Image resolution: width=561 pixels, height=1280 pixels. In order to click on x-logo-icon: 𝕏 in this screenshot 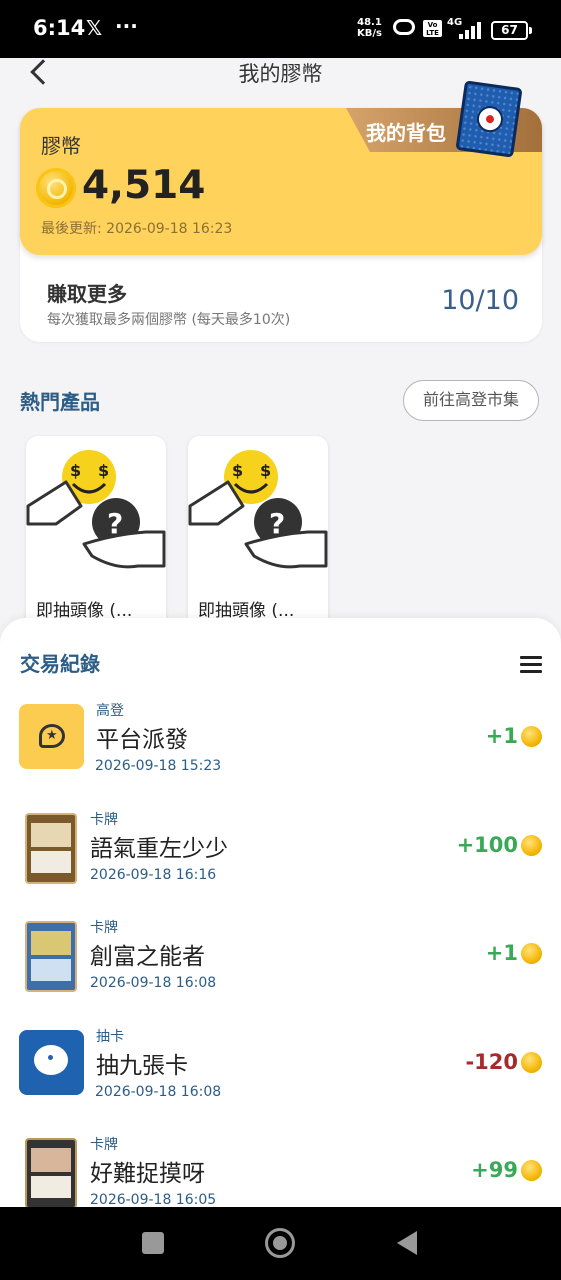, I will do `click(94, 28)`.